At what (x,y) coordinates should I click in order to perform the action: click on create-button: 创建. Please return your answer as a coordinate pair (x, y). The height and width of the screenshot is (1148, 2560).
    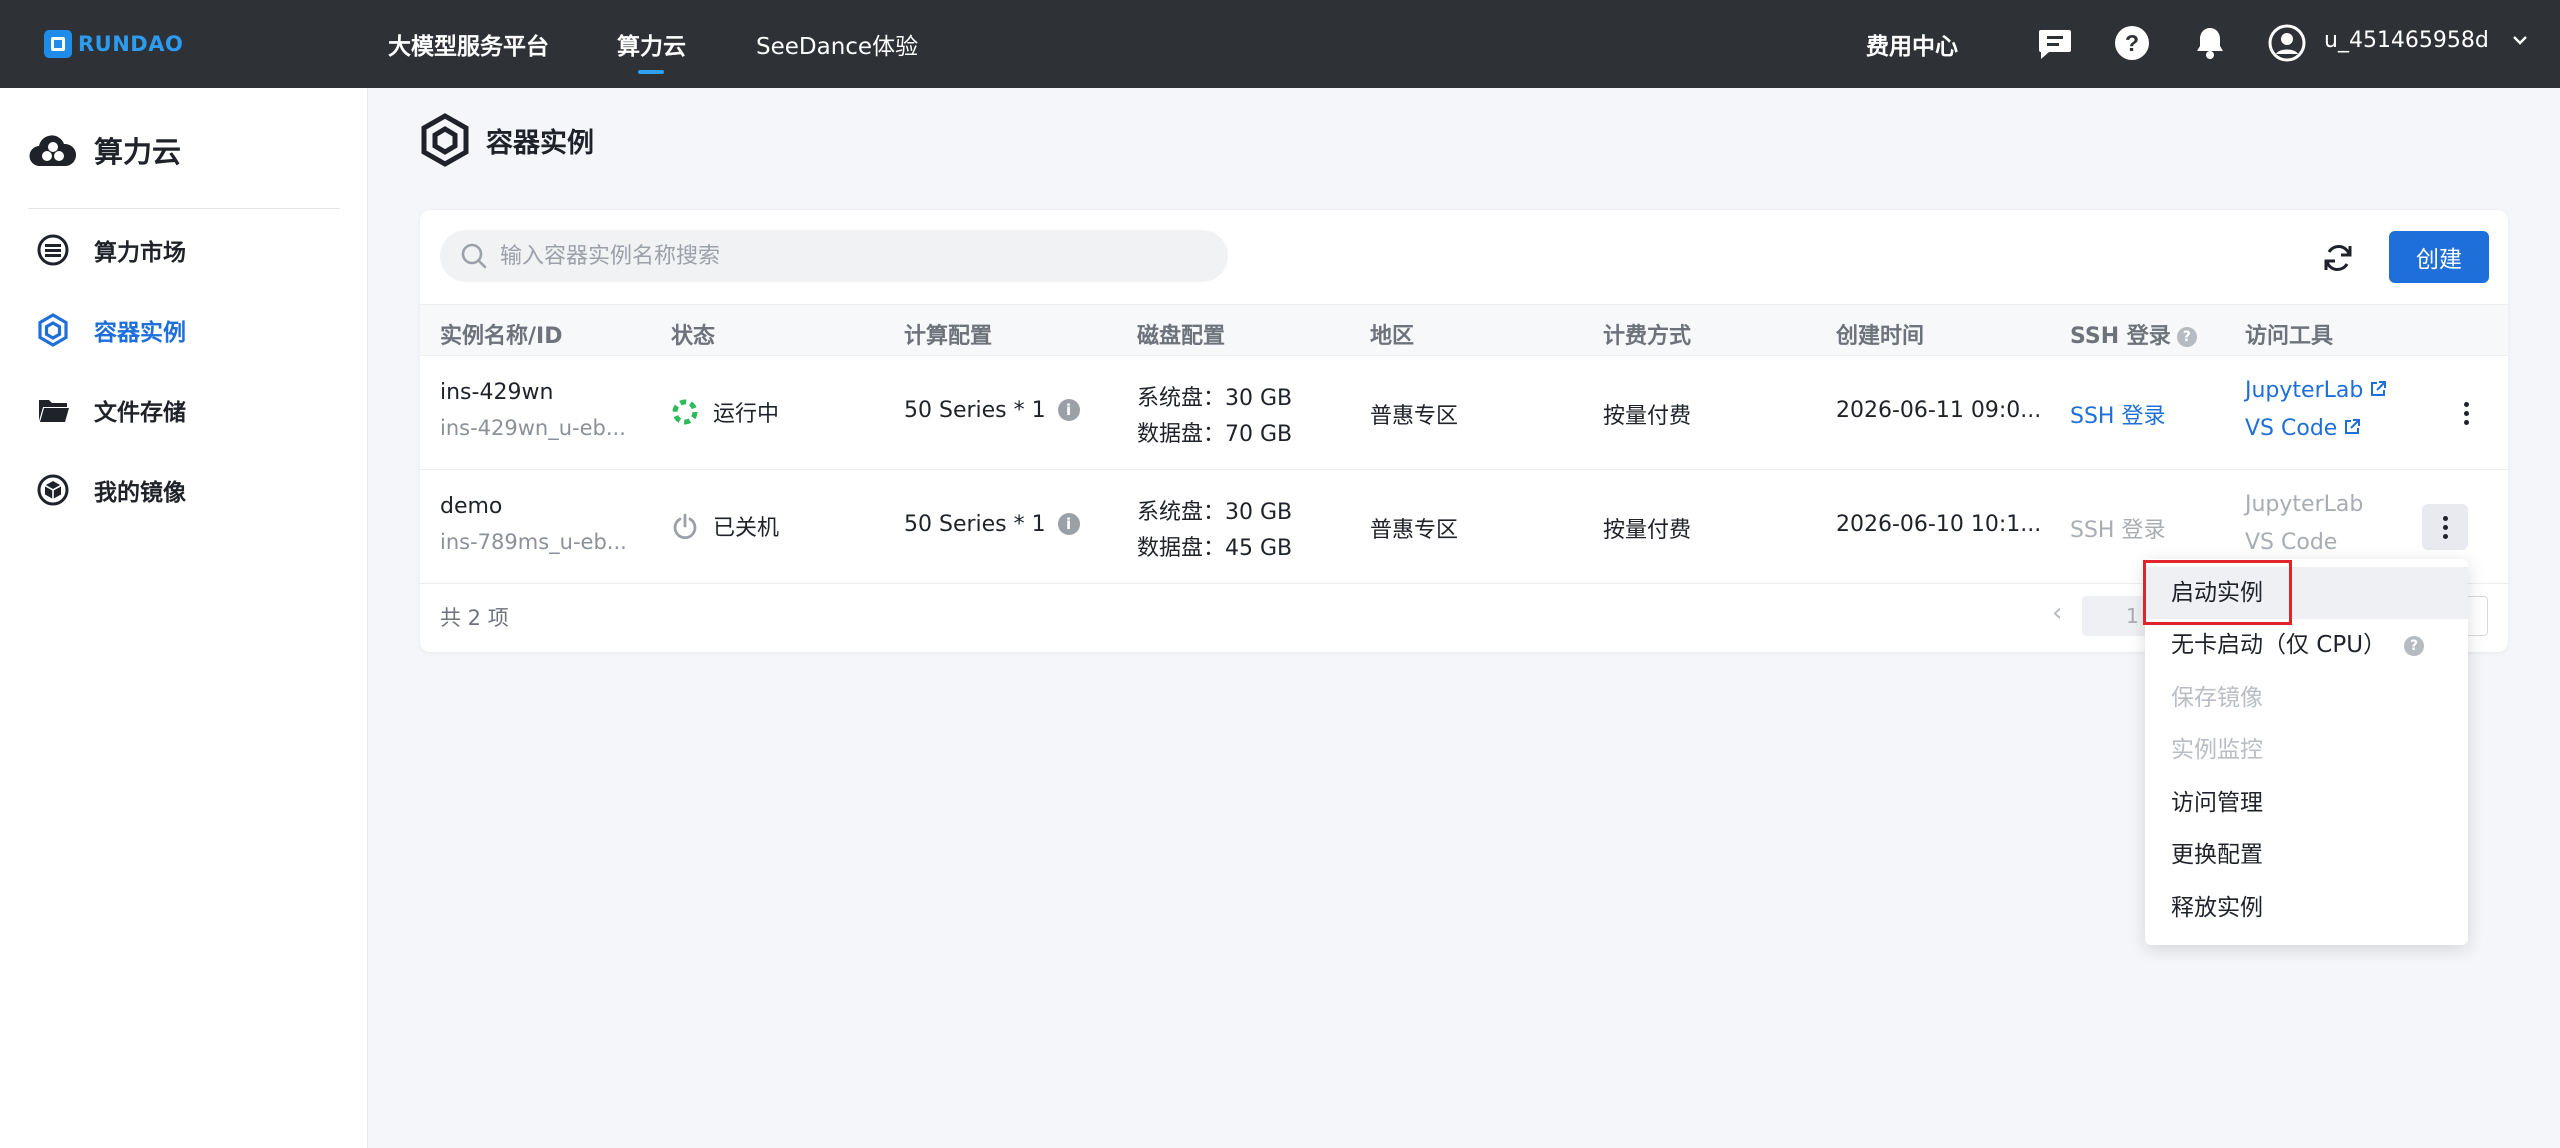
    Looking at the image, I should click on (2439, 257).